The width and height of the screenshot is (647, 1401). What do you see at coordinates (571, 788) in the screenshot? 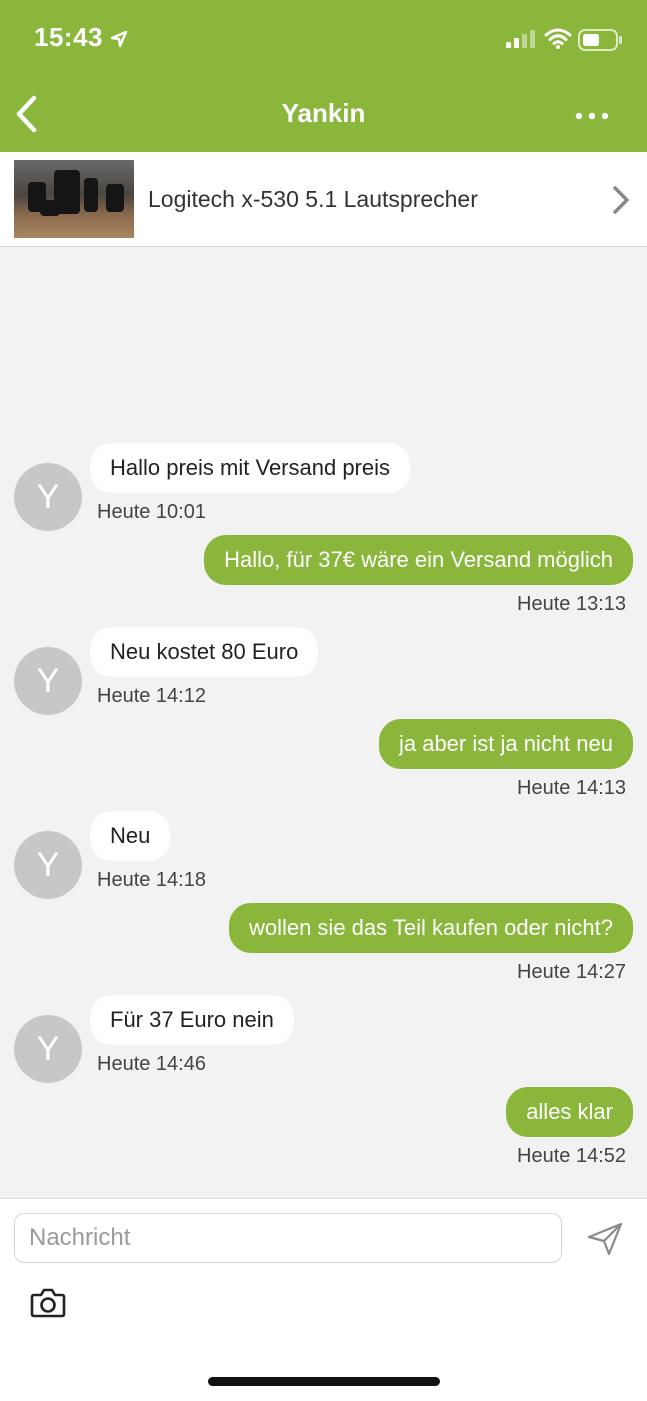
I see `message-time: Heute 14:13` at bounding box center [571, 788].